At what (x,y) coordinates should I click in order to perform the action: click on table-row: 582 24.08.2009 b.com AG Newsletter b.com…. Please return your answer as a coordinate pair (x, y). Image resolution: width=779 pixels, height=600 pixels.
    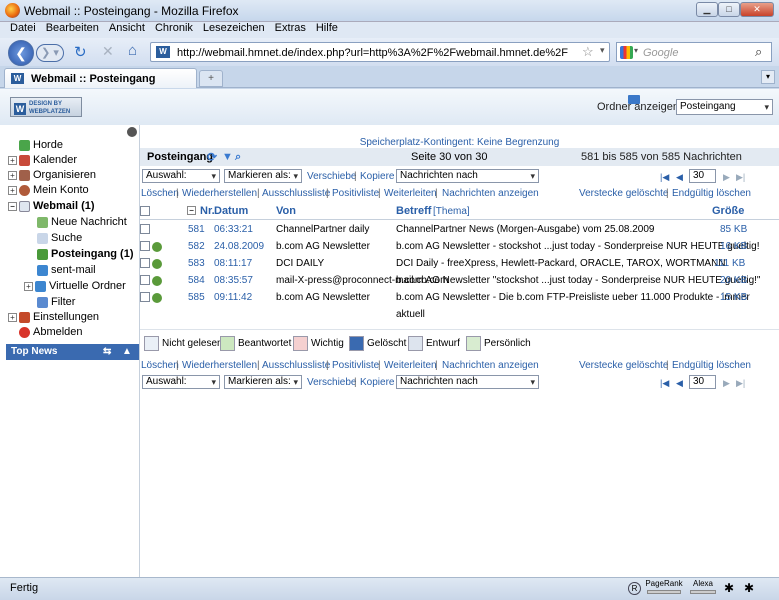
    Looking at the image, I should click on (459, 246).